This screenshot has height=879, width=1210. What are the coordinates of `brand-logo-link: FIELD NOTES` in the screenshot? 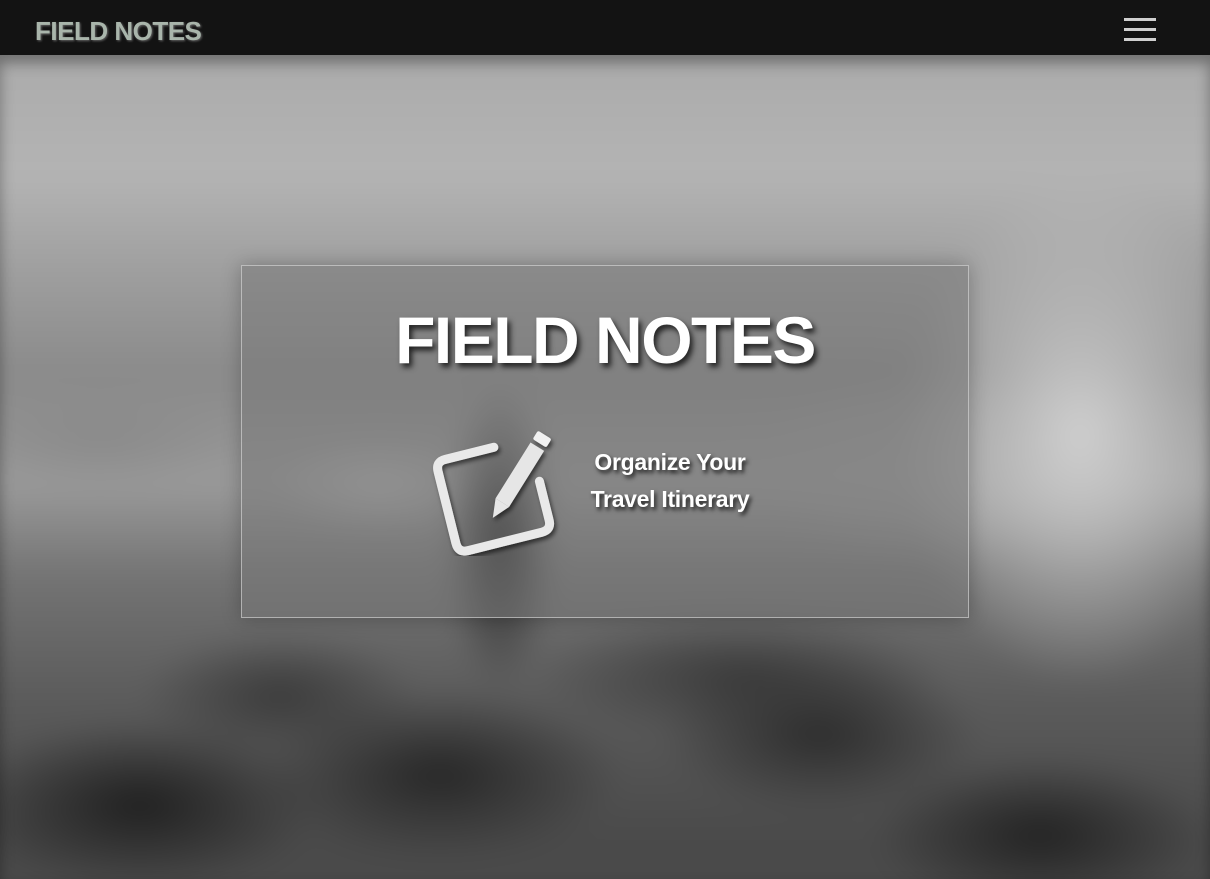 It's located at (118, 31).